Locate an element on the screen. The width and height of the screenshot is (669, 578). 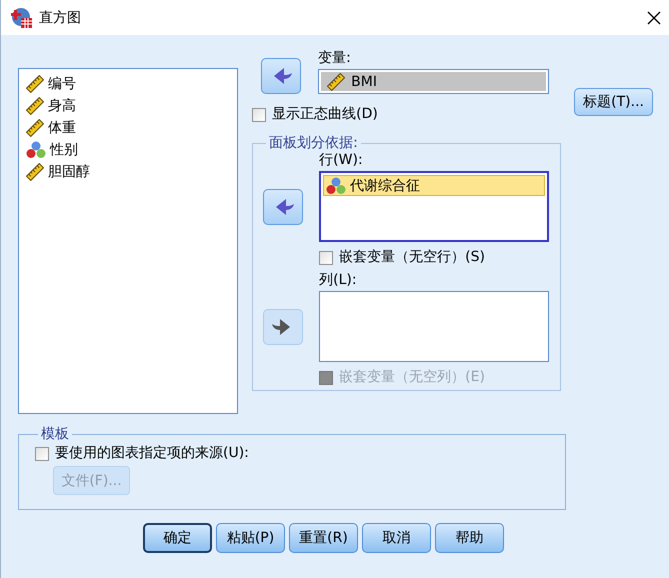
checkbox-label: 要使用的图表指定项的来源(U): is located at coordinates (152, 453).